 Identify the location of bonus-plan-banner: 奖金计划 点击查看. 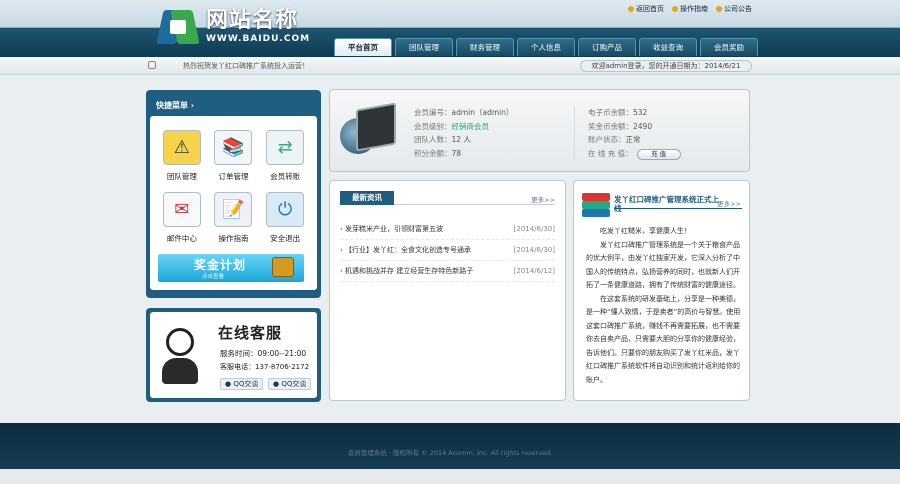
(231, 268).